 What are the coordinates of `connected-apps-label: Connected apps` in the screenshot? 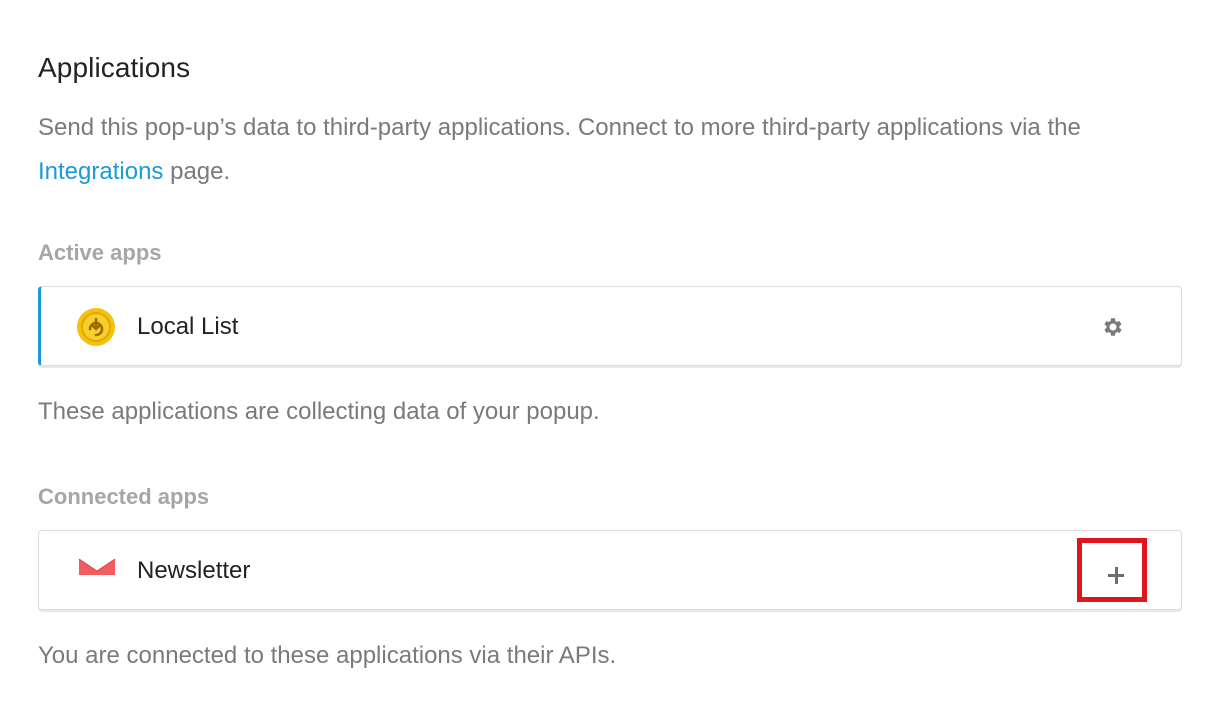 It's located at (124, 496).